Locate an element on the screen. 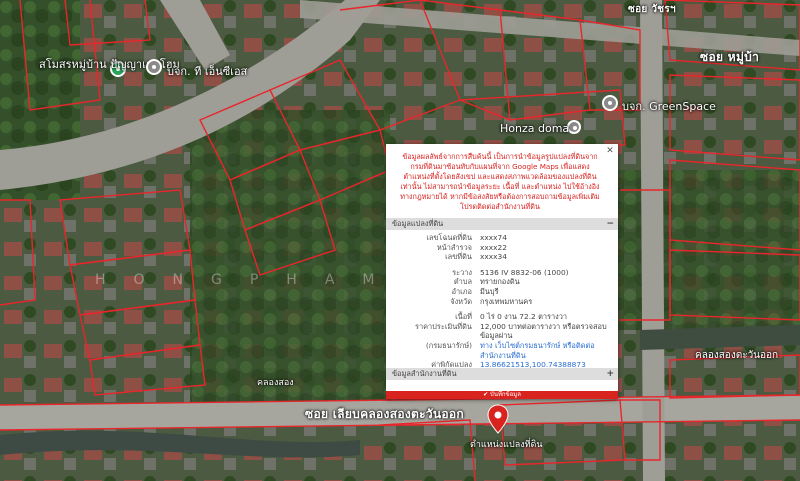  info-row: เลขที่ดิน xxxx34 is located at coordinates (502, 257).